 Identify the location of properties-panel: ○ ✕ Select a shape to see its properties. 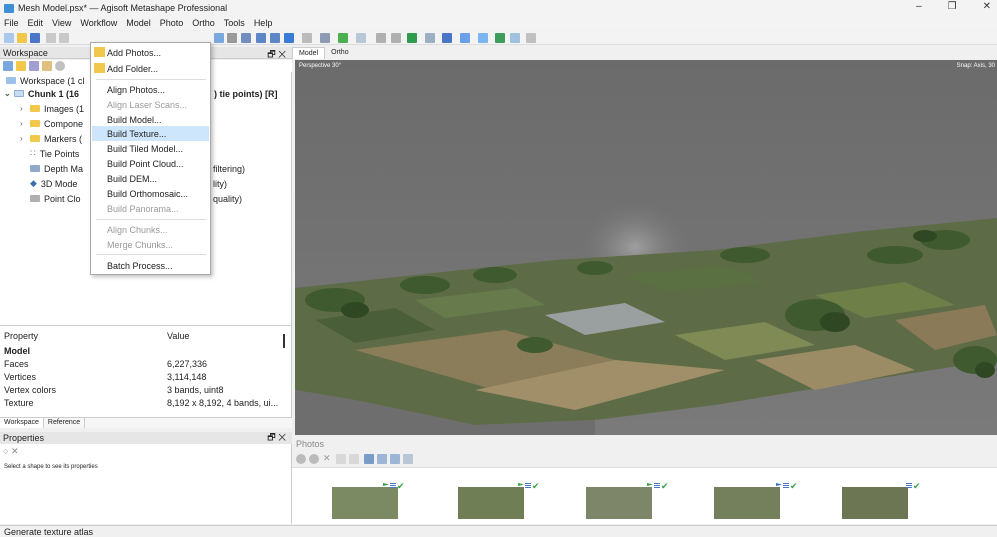
(146, 484).